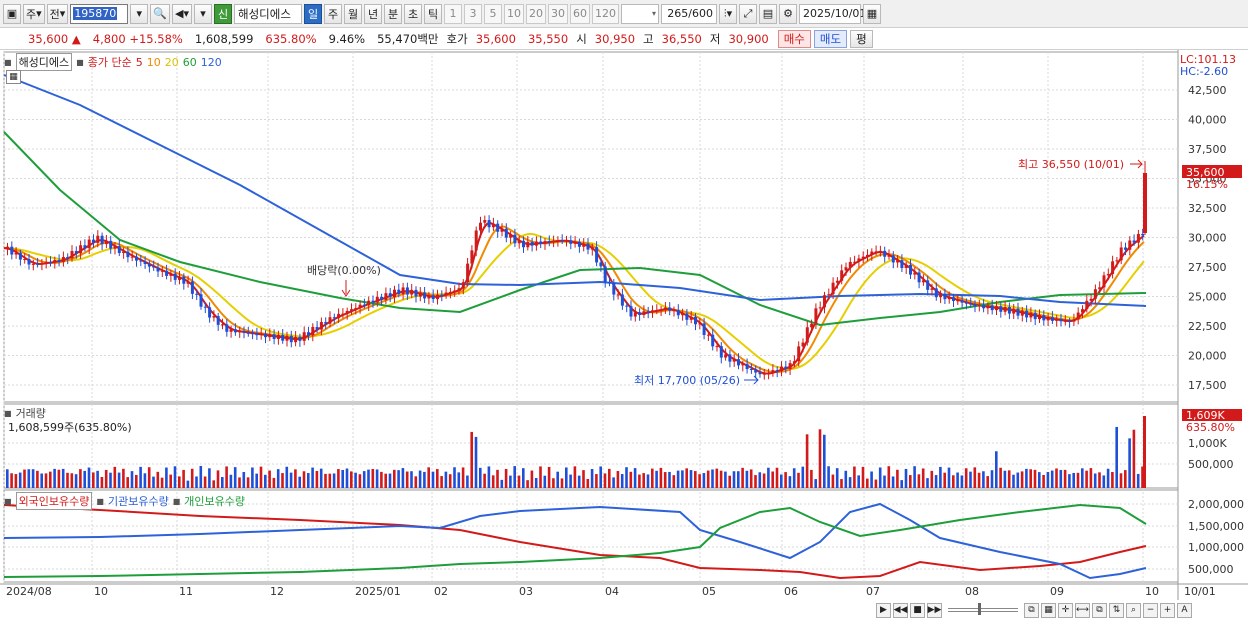 This screenshot has width=1248, height=621. Describe the element at coordinates (983, 609) in the screenshot. I see `zoom-slider` at that location.